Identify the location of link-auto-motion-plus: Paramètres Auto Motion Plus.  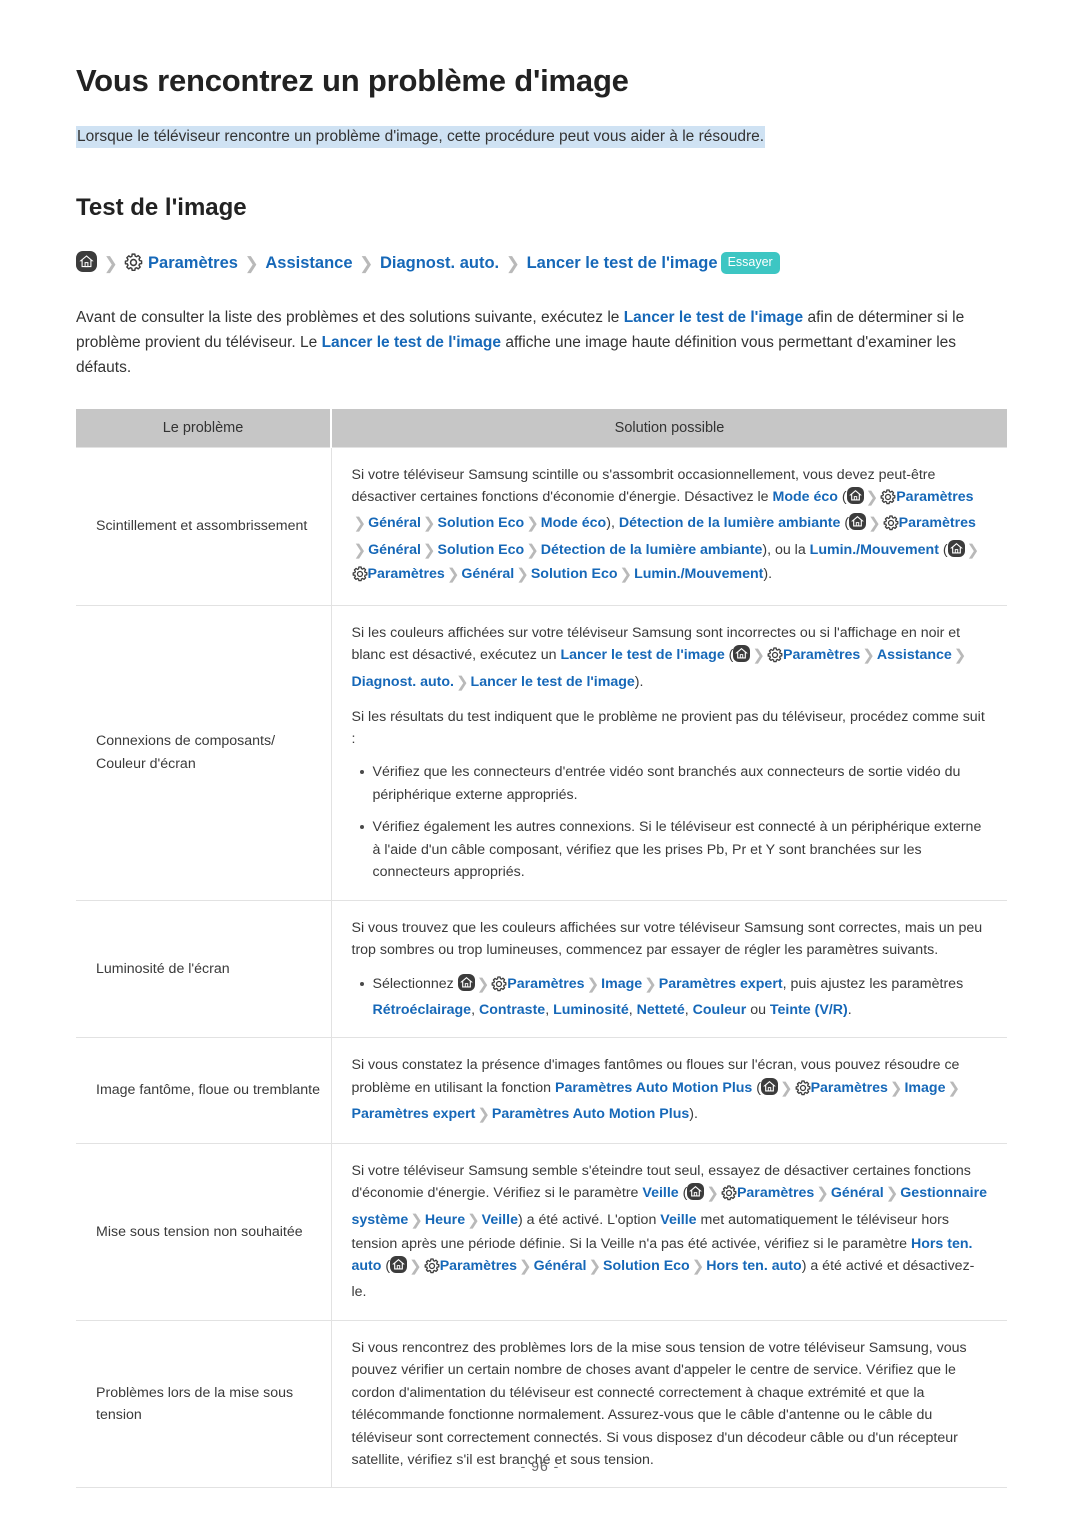
(653, 1088).